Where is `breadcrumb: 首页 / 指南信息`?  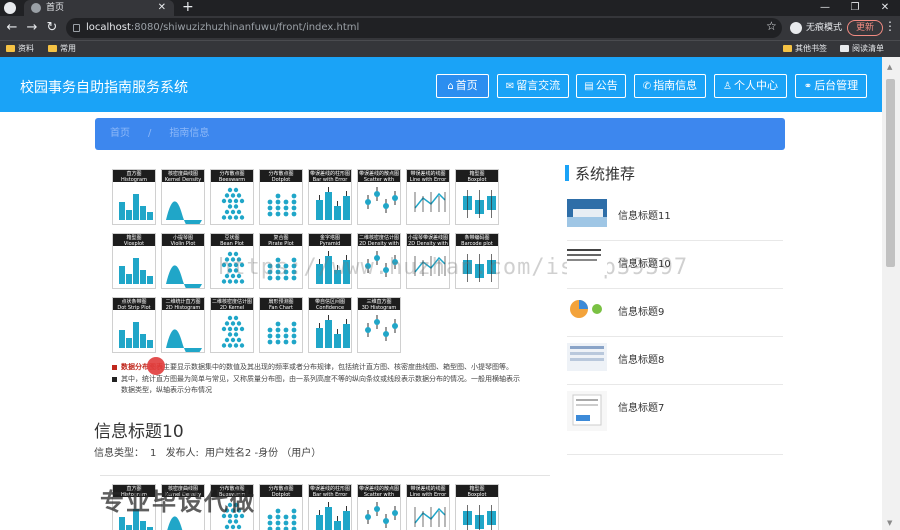 breadcrumb: 首页 / 指南信息 is located at coordinates (440, 134).